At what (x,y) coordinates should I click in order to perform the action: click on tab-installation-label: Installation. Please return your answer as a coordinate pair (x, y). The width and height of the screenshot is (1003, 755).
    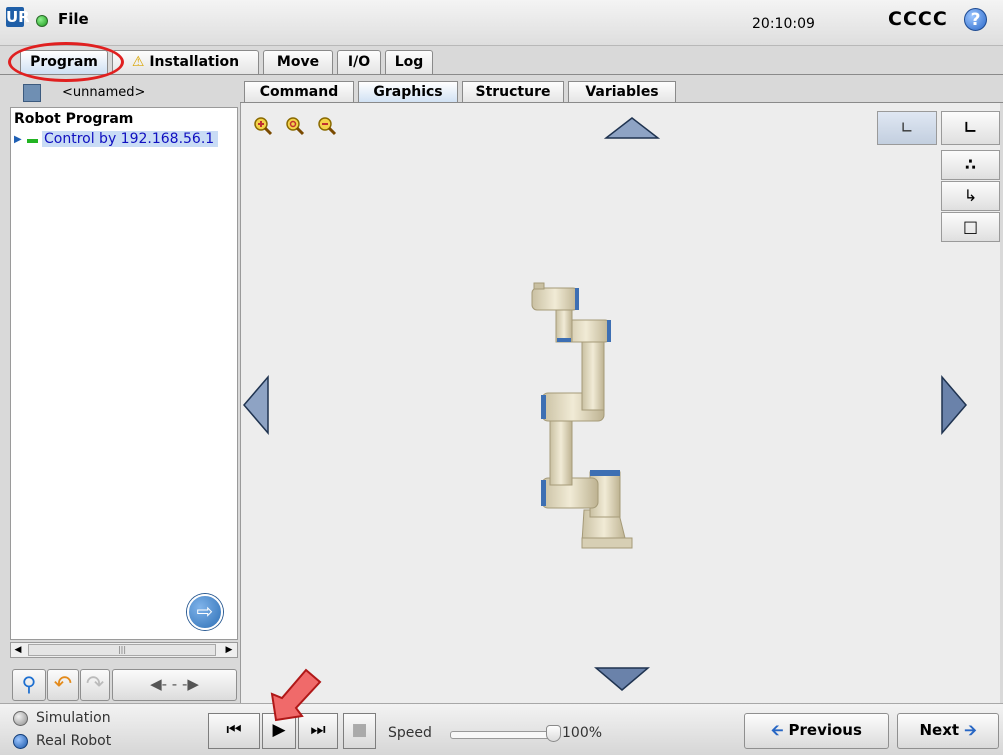
    Looking at the image, I should click on (194, 62).